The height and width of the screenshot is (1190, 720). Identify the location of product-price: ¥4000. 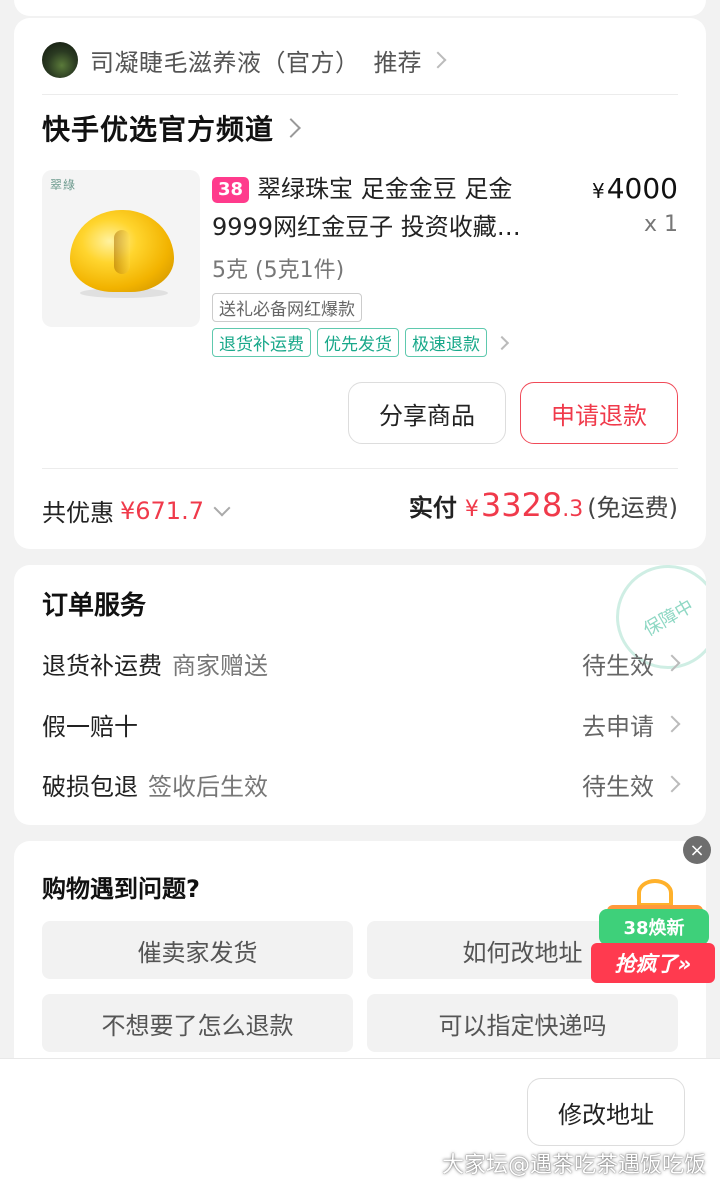
(635, 188).